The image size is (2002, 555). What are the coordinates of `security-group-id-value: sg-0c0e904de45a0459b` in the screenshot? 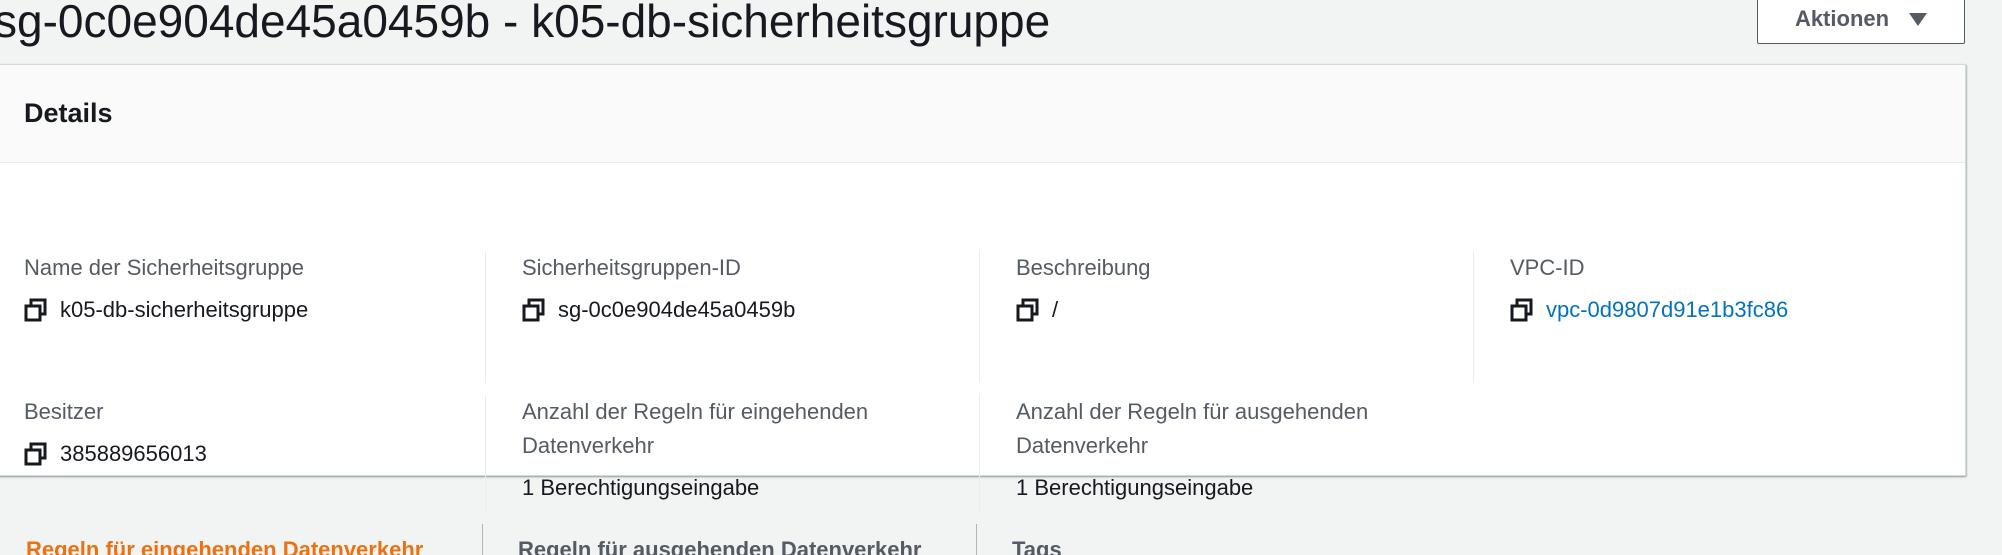 It's located at (677, 309).